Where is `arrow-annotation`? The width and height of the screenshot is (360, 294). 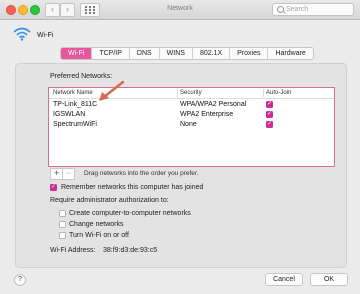 arrow-annotation is located at coordinates (112, 90).